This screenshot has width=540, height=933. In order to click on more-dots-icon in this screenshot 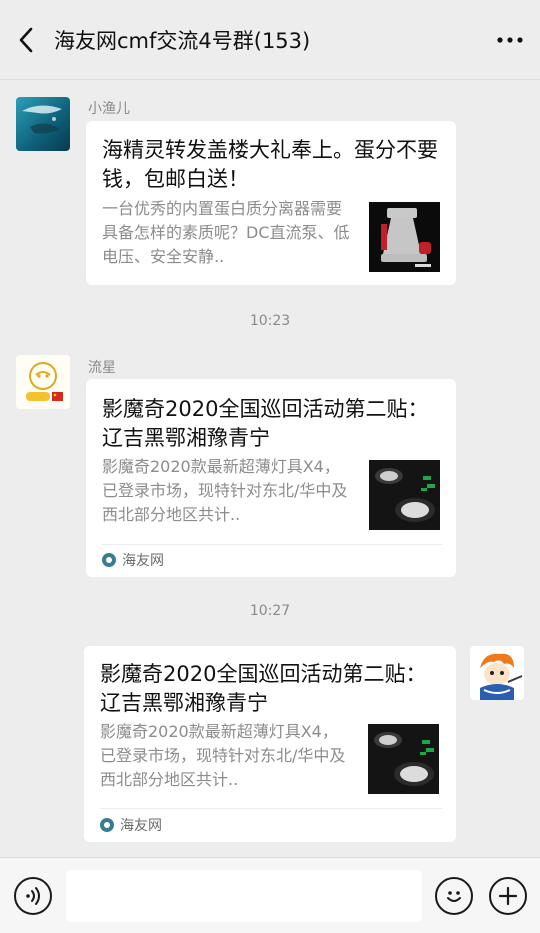, I will do `click(510, 39)`.